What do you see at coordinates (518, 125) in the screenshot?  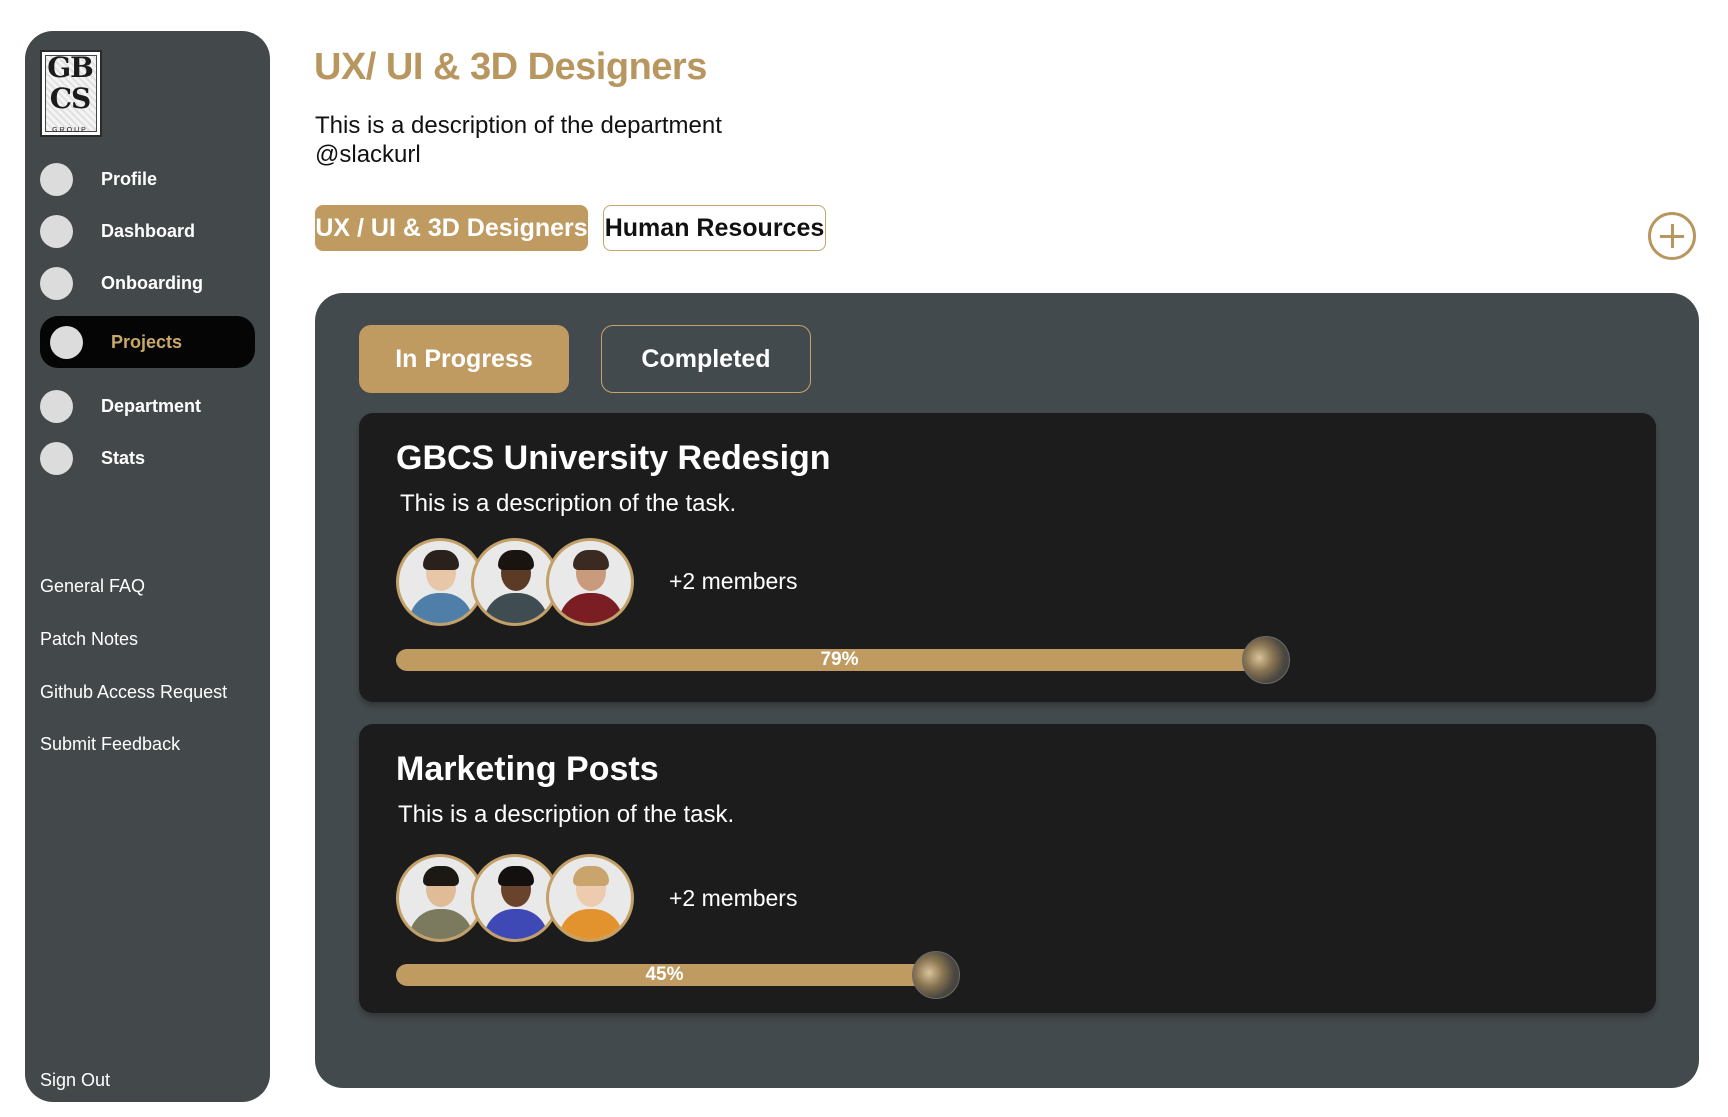 I see `department-description: This is a description of the department` at bounding box center [518, 125].